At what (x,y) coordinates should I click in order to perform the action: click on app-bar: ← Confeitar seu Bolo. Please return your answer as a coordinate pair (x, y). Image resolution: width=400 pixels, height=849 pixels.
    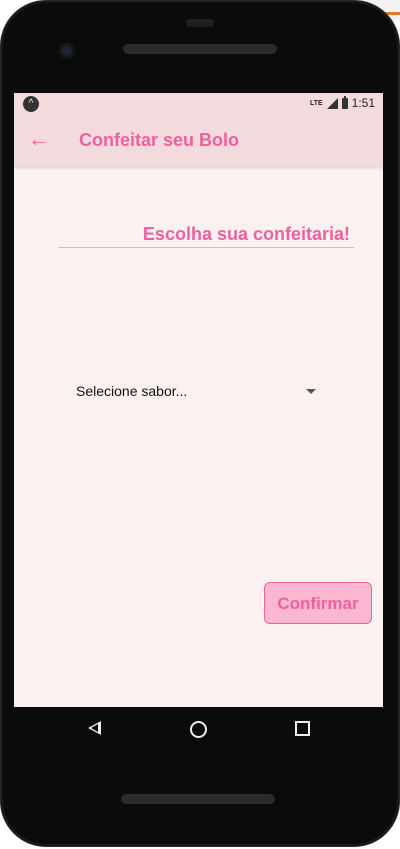
    Looking at the image, I should click on (198, 140).